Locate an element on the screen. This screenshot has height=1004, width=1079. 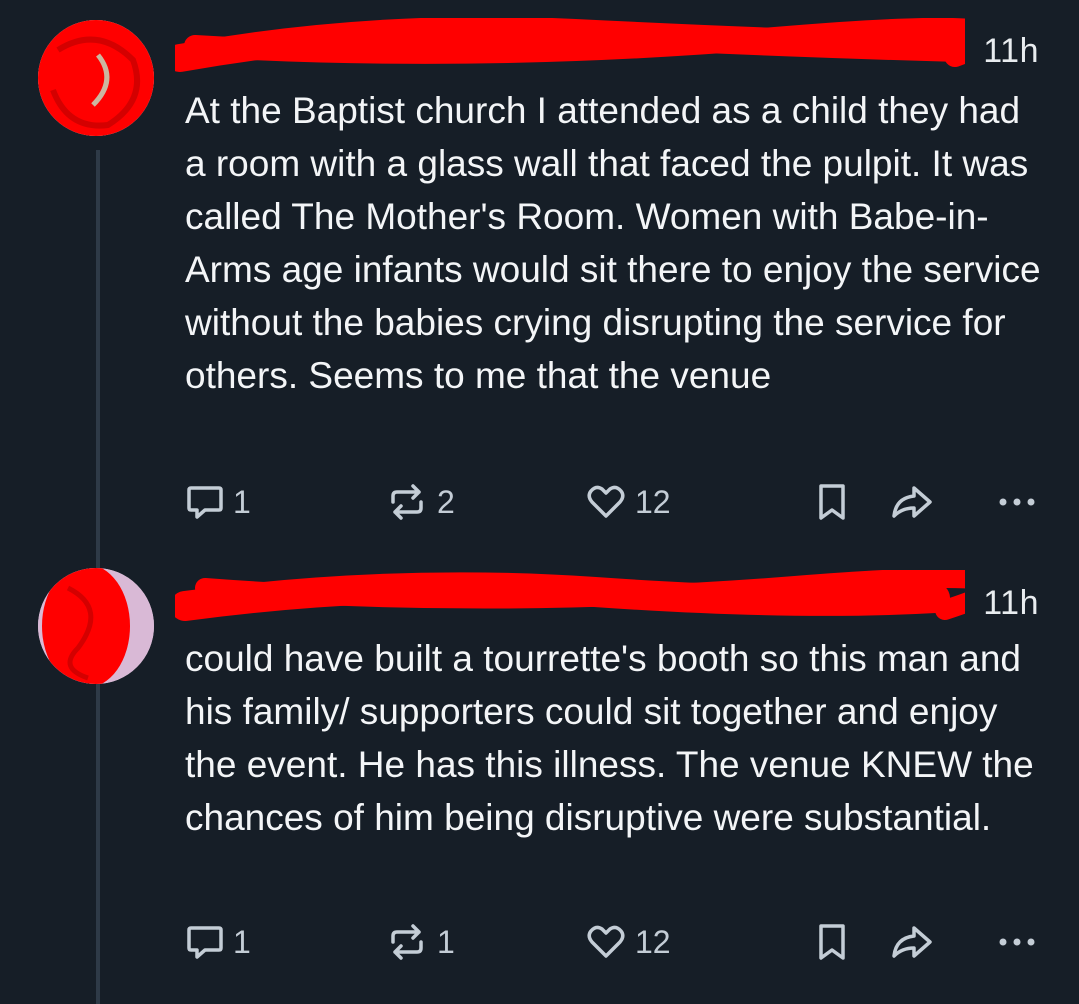
repost-button: 1 is located at coordinates (420, 942).